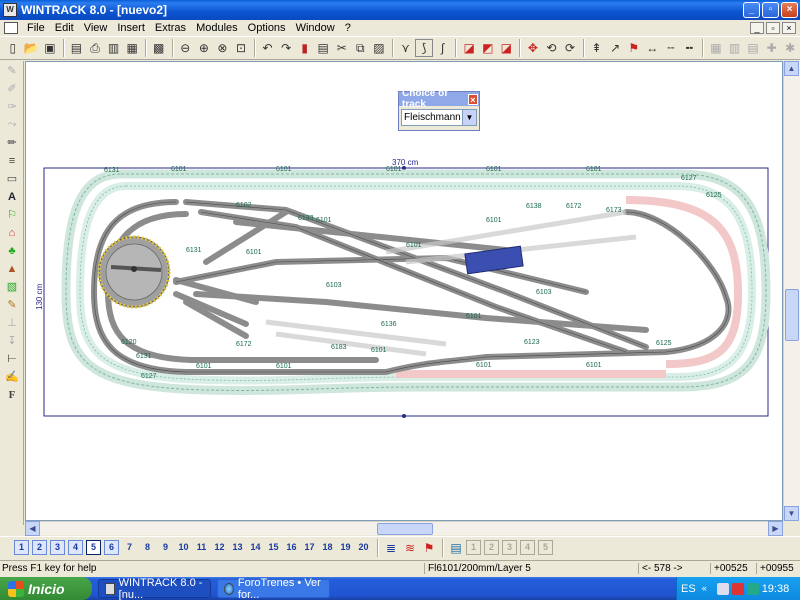 The width and height of the screenshot is (800, 600). I want to click on tool-signal-icon: ⚐, so click(12, 214).